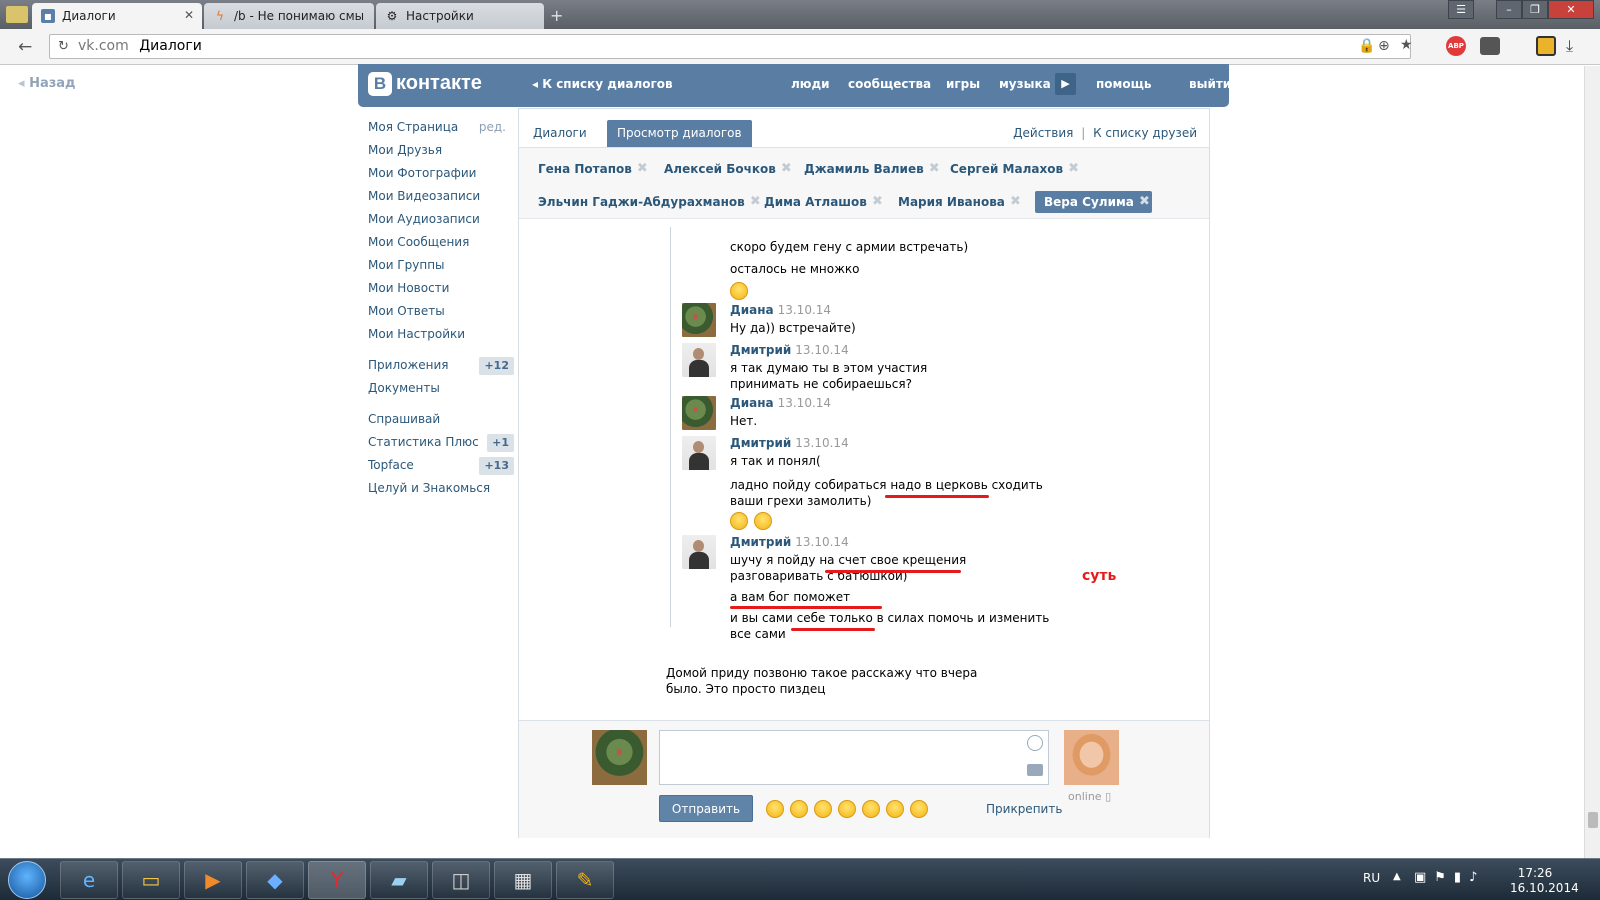 This screenshot has height=900, width=1600. What do you see at coordinates (799, 809) in the screenshot?
I see `surprised-smile-icon` at bounding box center [799, 809].